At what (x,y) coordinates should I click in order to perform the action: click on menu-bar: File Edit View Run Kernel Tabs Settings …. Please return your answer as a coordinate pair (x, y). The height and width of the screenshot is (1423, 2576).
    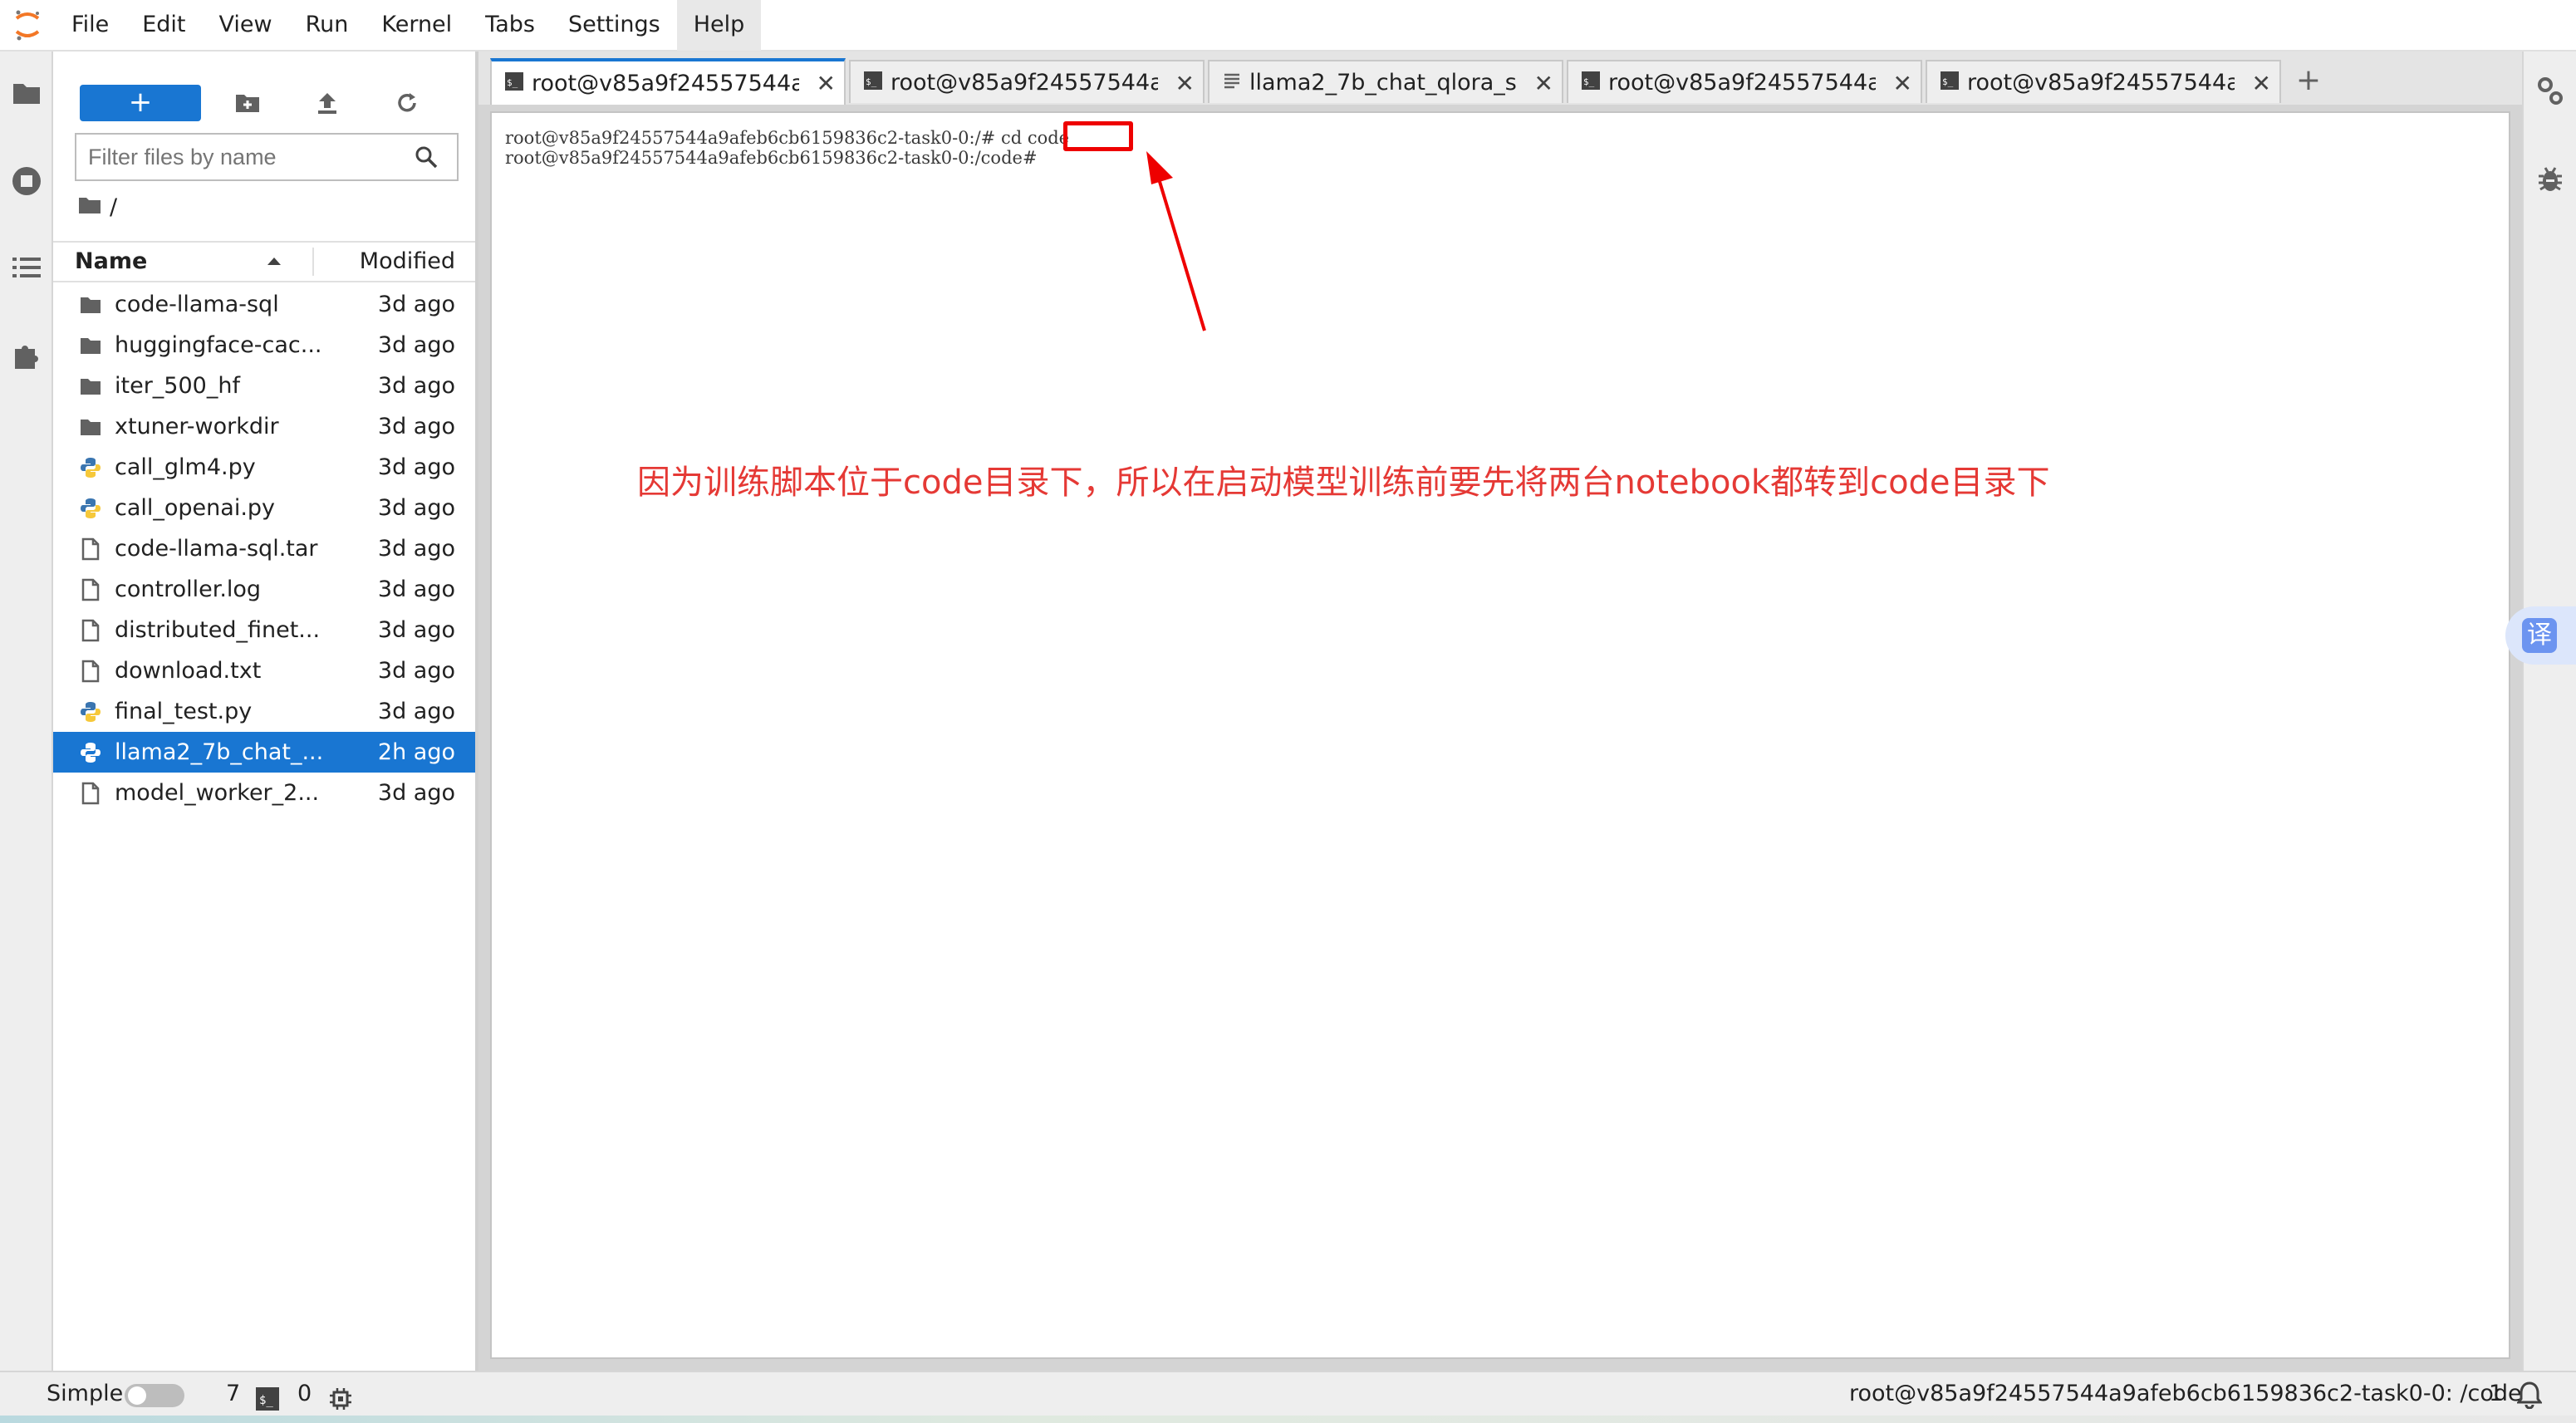
    Looking at the image, I should click on (1288, 26).